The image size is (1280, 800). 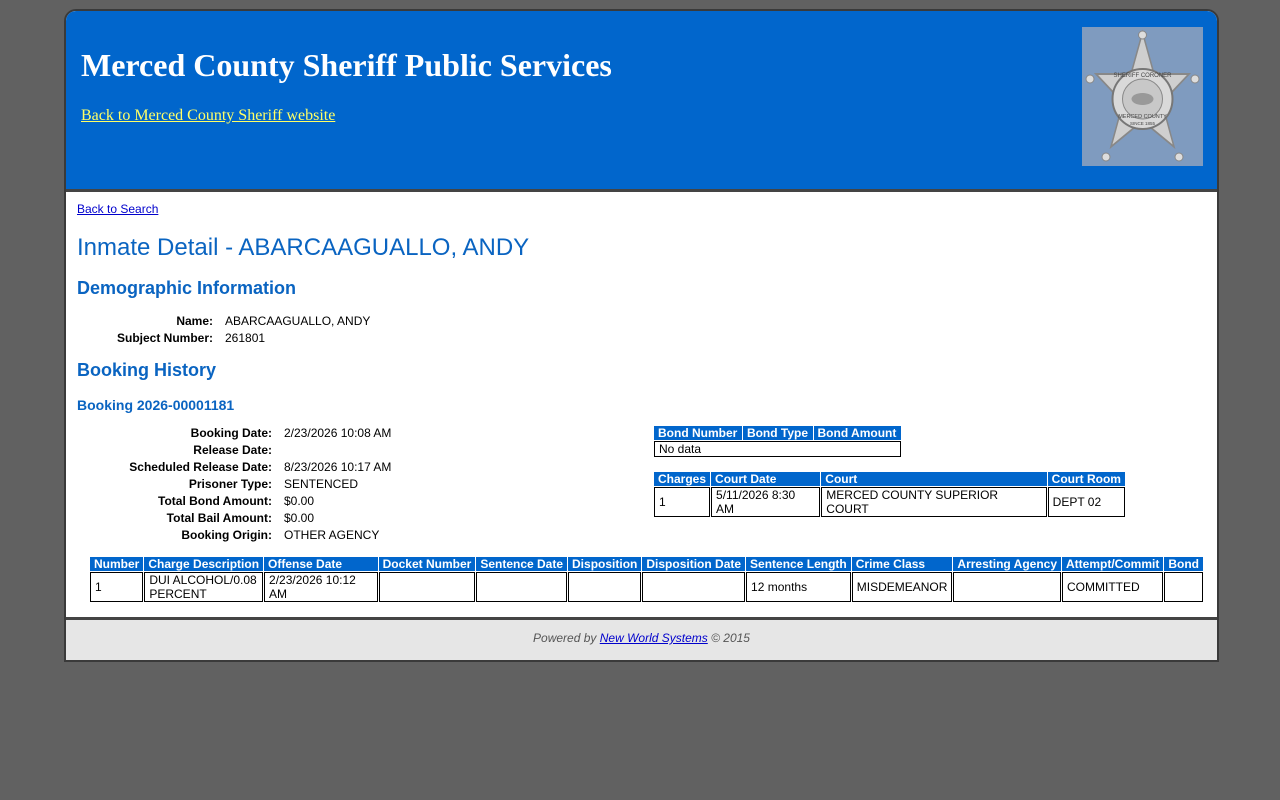 I want to click on charges-table-header: Docket Number, so click(x=427, y=564).